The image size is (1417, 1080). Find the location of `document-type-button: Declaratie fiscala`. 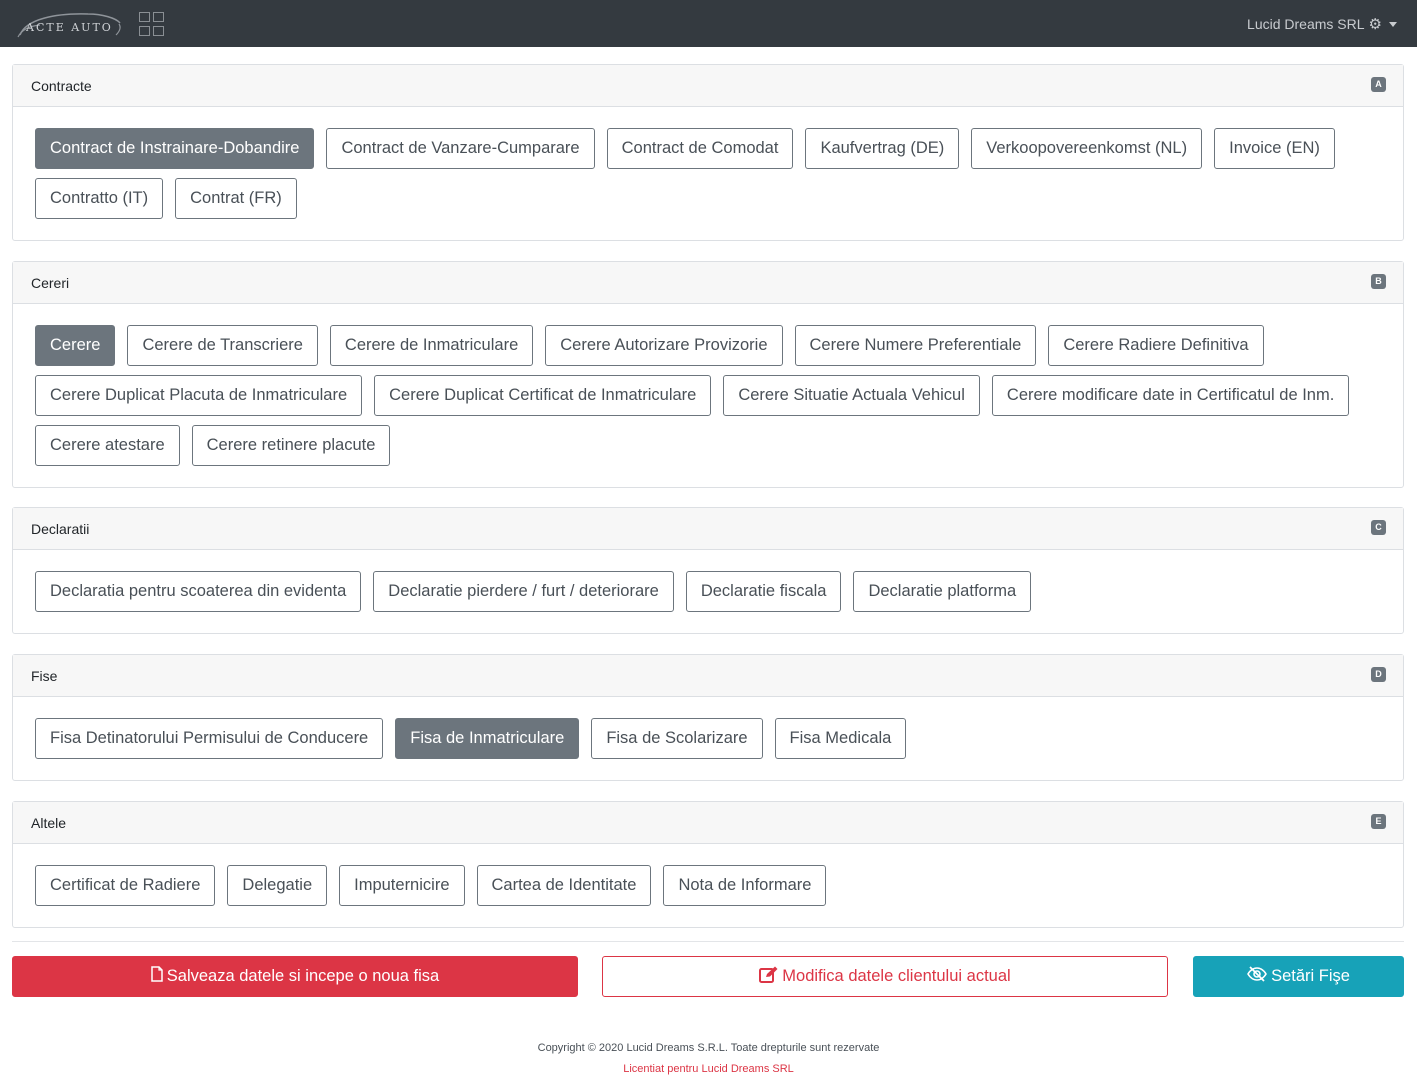

document-type-button: Declaratie fiscala is located at coordinates (763, 591).